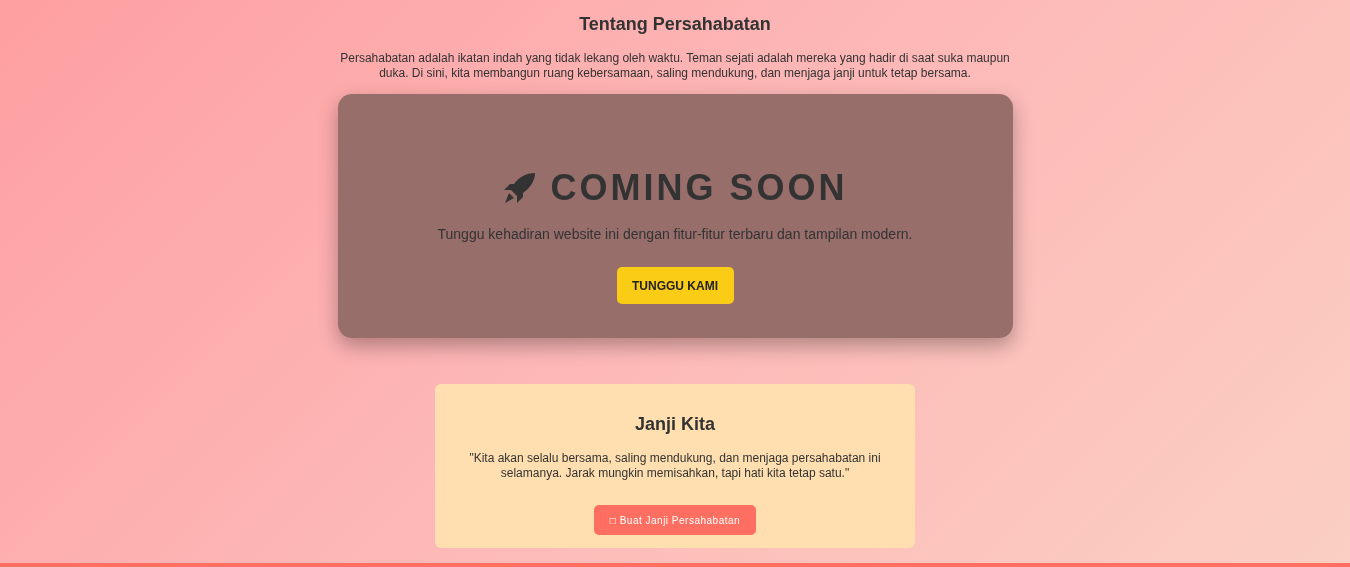 The image size is (1350, 567). What do you see at coordinates (675, 234) in the screenshot?
I see `coming-soon-text: Tunggu kehadiran website ini dengan fitur-fitur terbaru dan tampilan modern.` at bounding box center [675, 234].